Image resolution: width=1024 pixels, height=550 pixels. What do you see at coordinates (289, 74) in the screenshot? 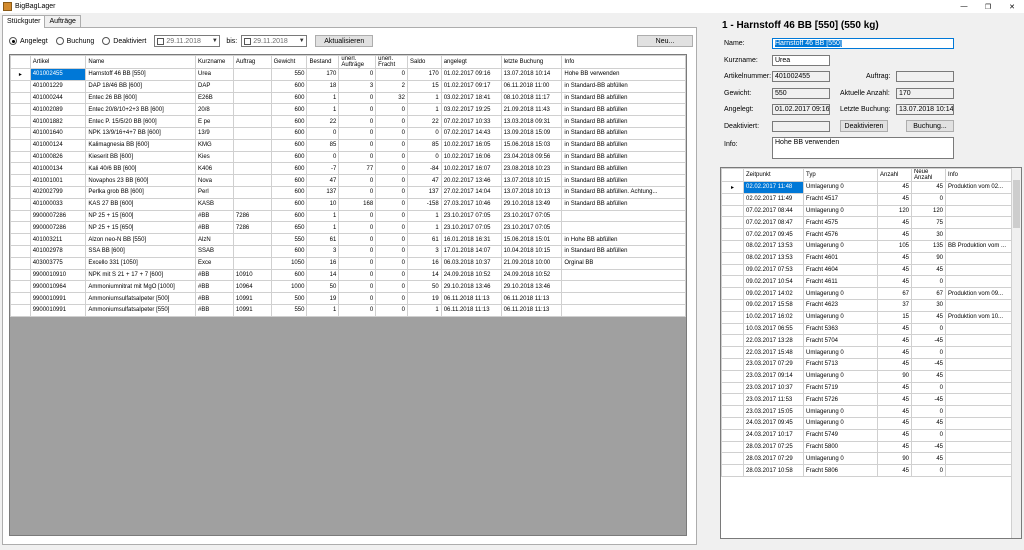
I see `table-cell: 550` at bounding box center [289, 74].